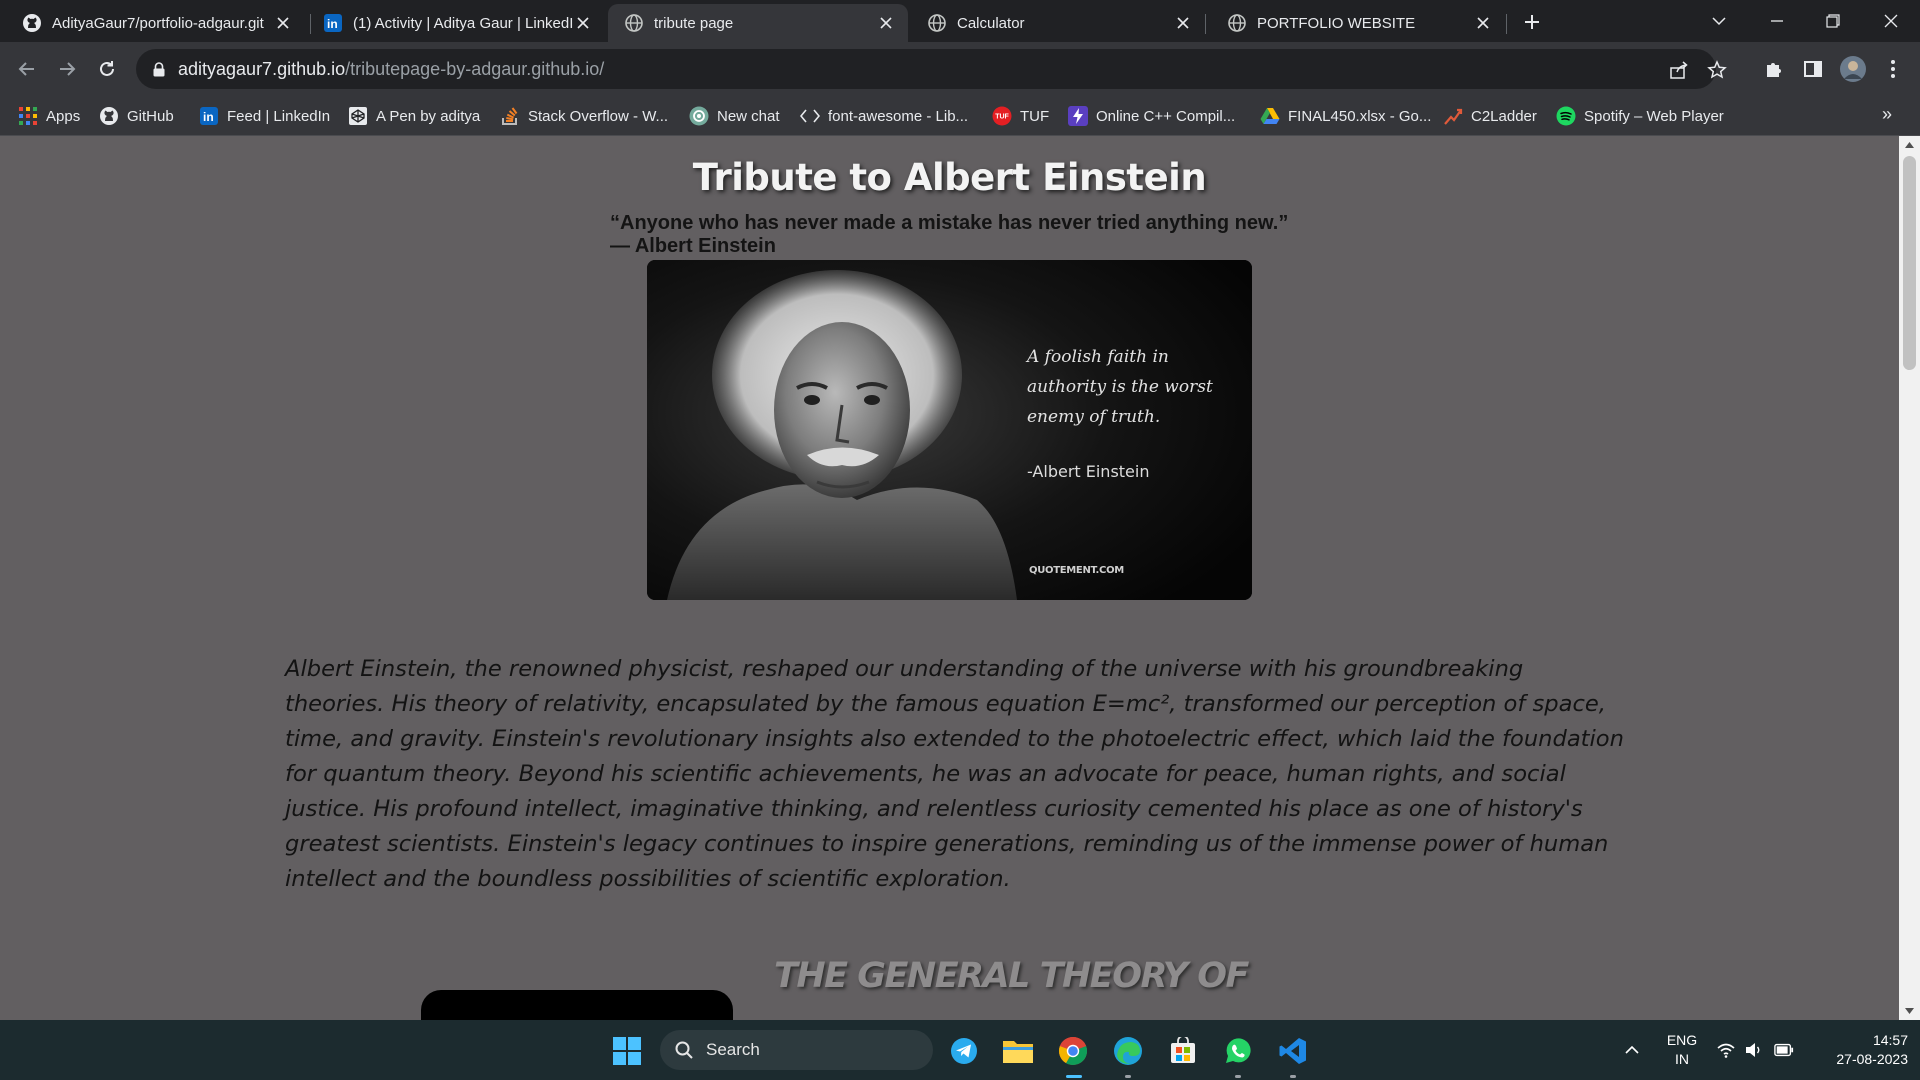  What do you see at coordinates (1632, 1050) in the screenshot?
I see `show-hidden-icons-chevron-icon` at bounding box center [1632, 1050].